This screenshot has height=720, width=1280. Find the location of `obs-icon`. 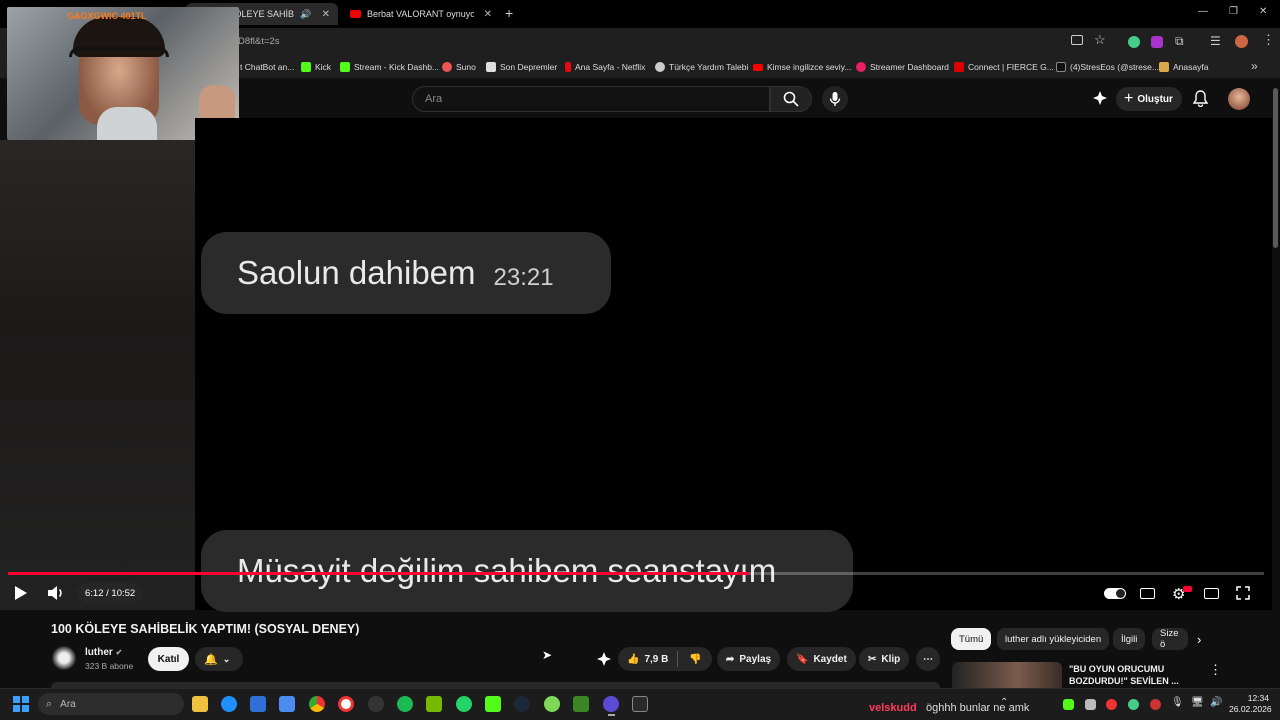

obs-icon is located at coordinates (376, 704).